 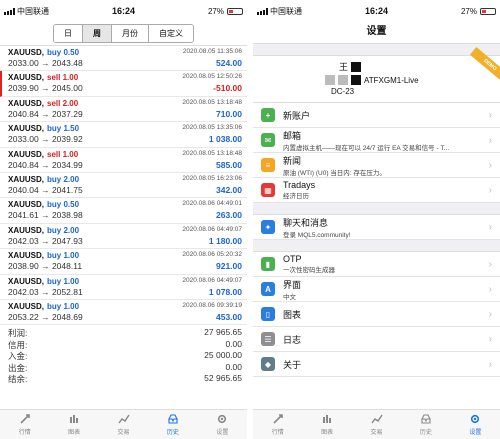 I want to click on settings-item-charts: ▯ 图表 ›, so click(x=376, y=314).